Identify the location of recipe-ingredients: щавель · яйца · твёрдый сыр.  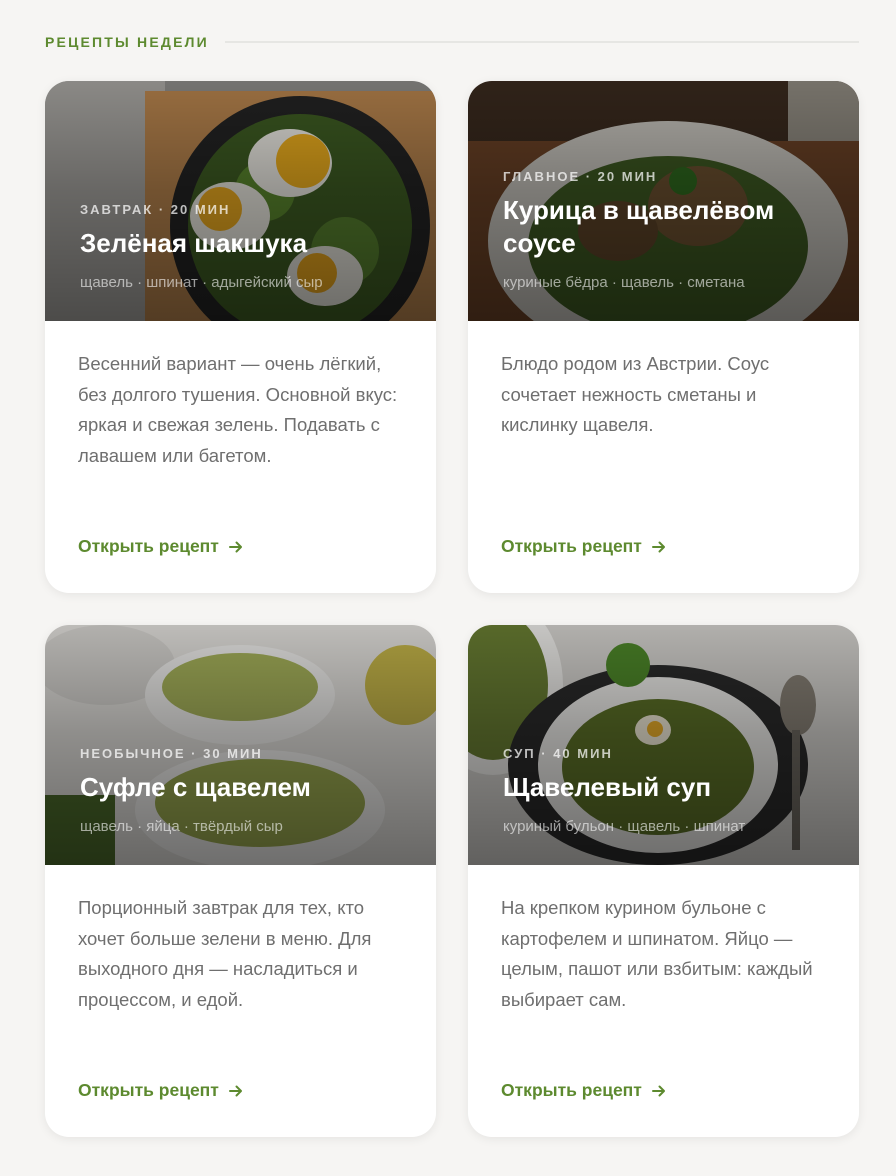
(181, 826).